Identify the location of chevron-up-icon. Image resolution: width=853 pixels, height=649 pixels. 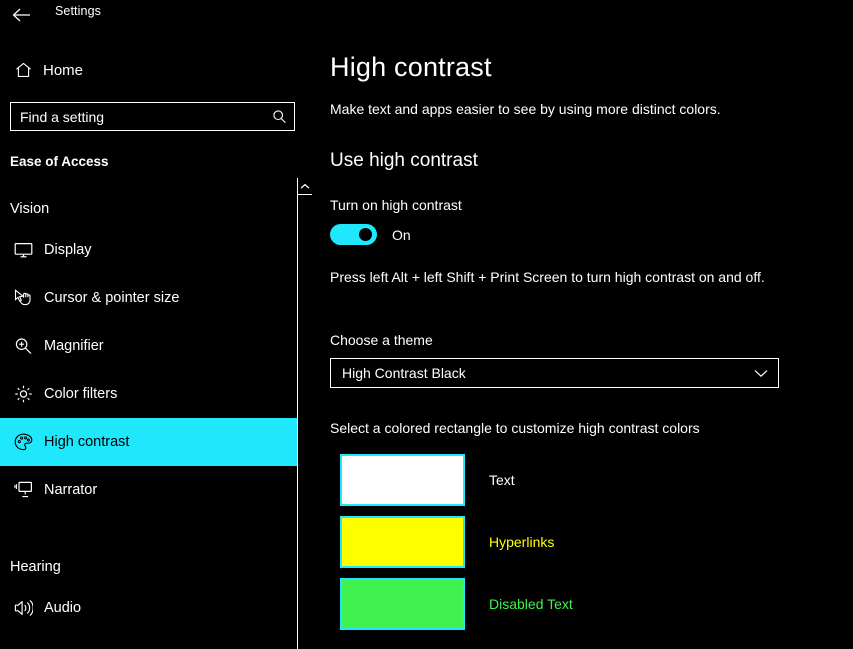
(305, 186).